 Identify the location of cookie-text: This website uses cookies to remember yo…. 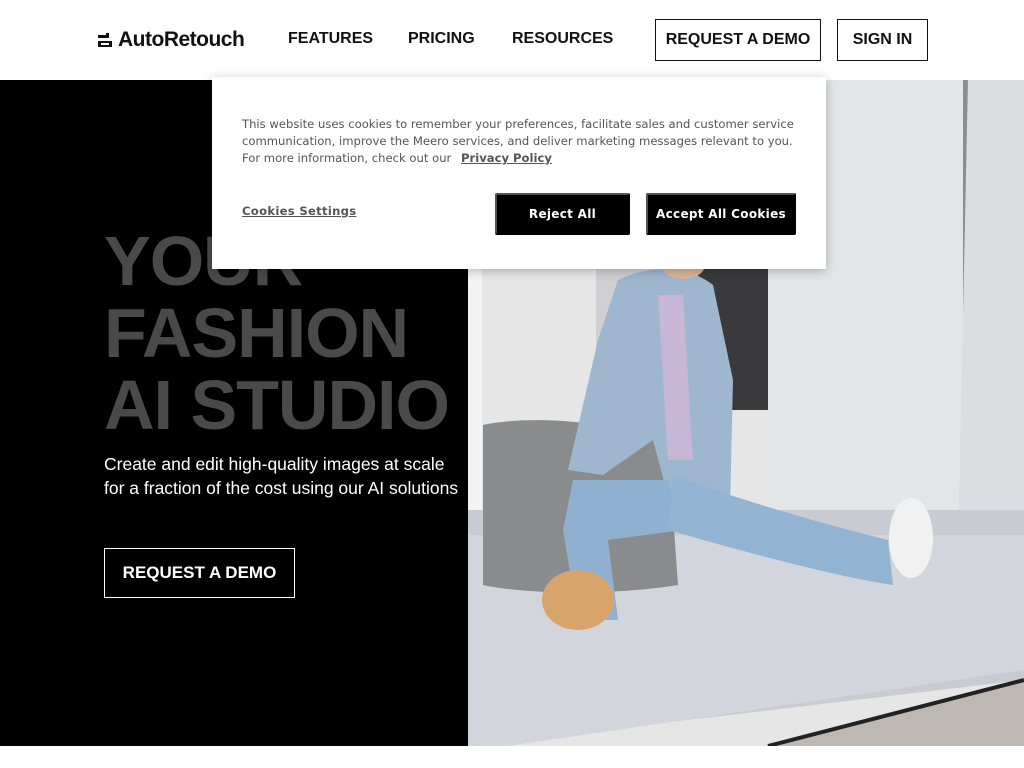
(522, 141).